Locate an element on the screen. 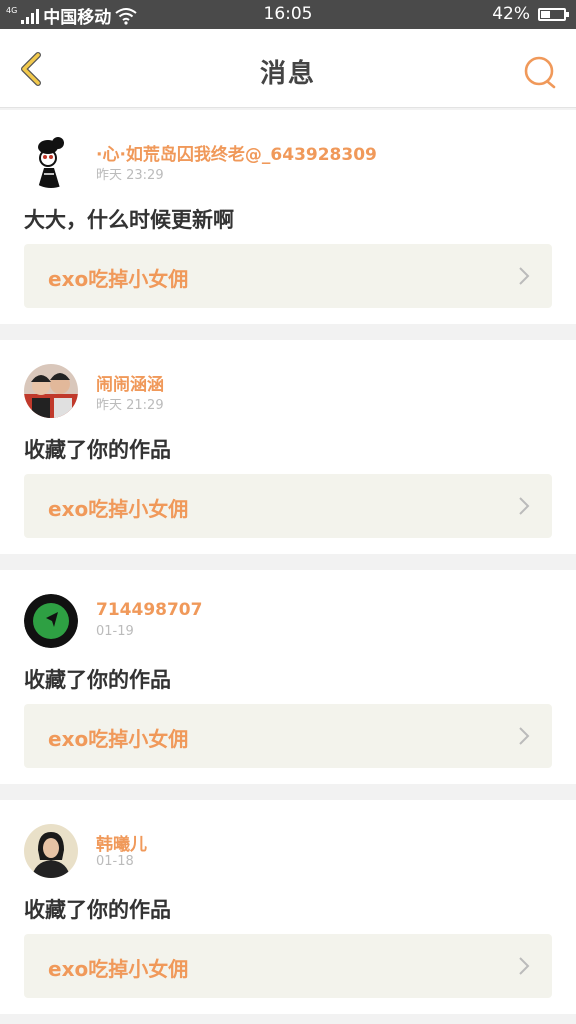  nav-bar: 消息 is located at coordinates (288, 68).